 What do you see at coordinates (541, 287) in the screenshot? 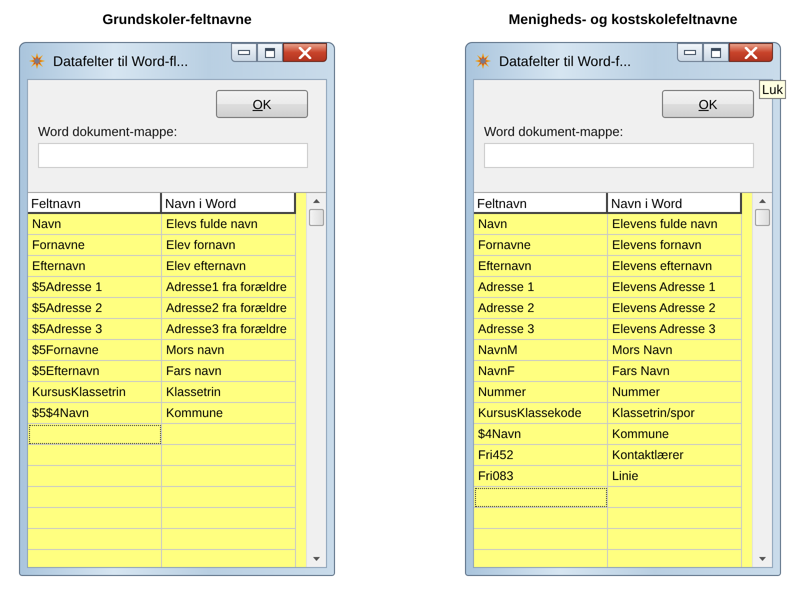
I see `table-cell: Adresse 1` at bounding box center [541, 287].